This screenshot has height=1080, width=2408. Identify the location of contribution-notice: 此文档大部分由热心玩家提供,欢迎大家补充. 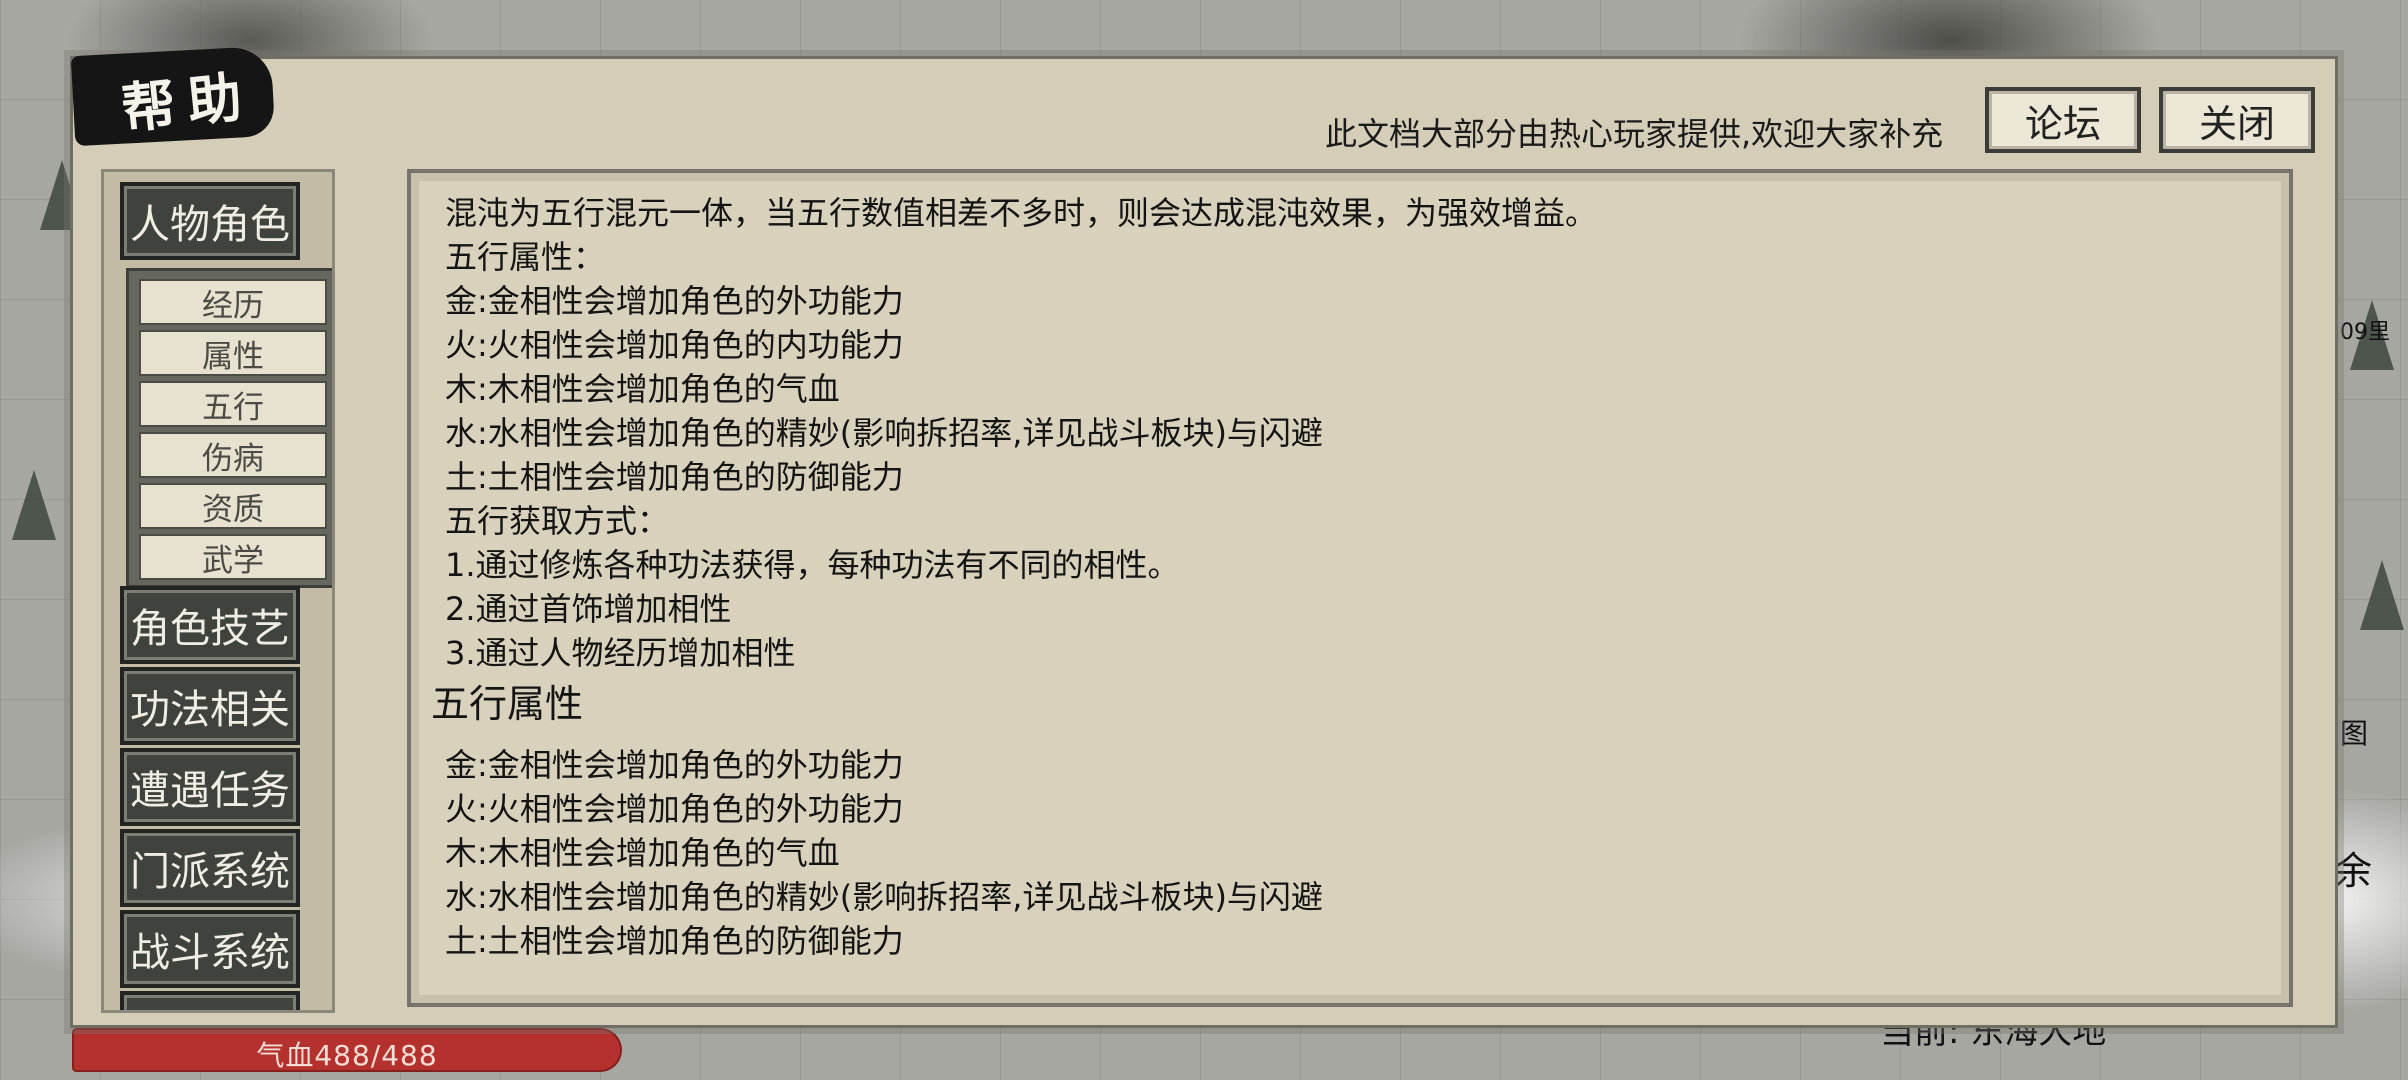
(1634, 134).